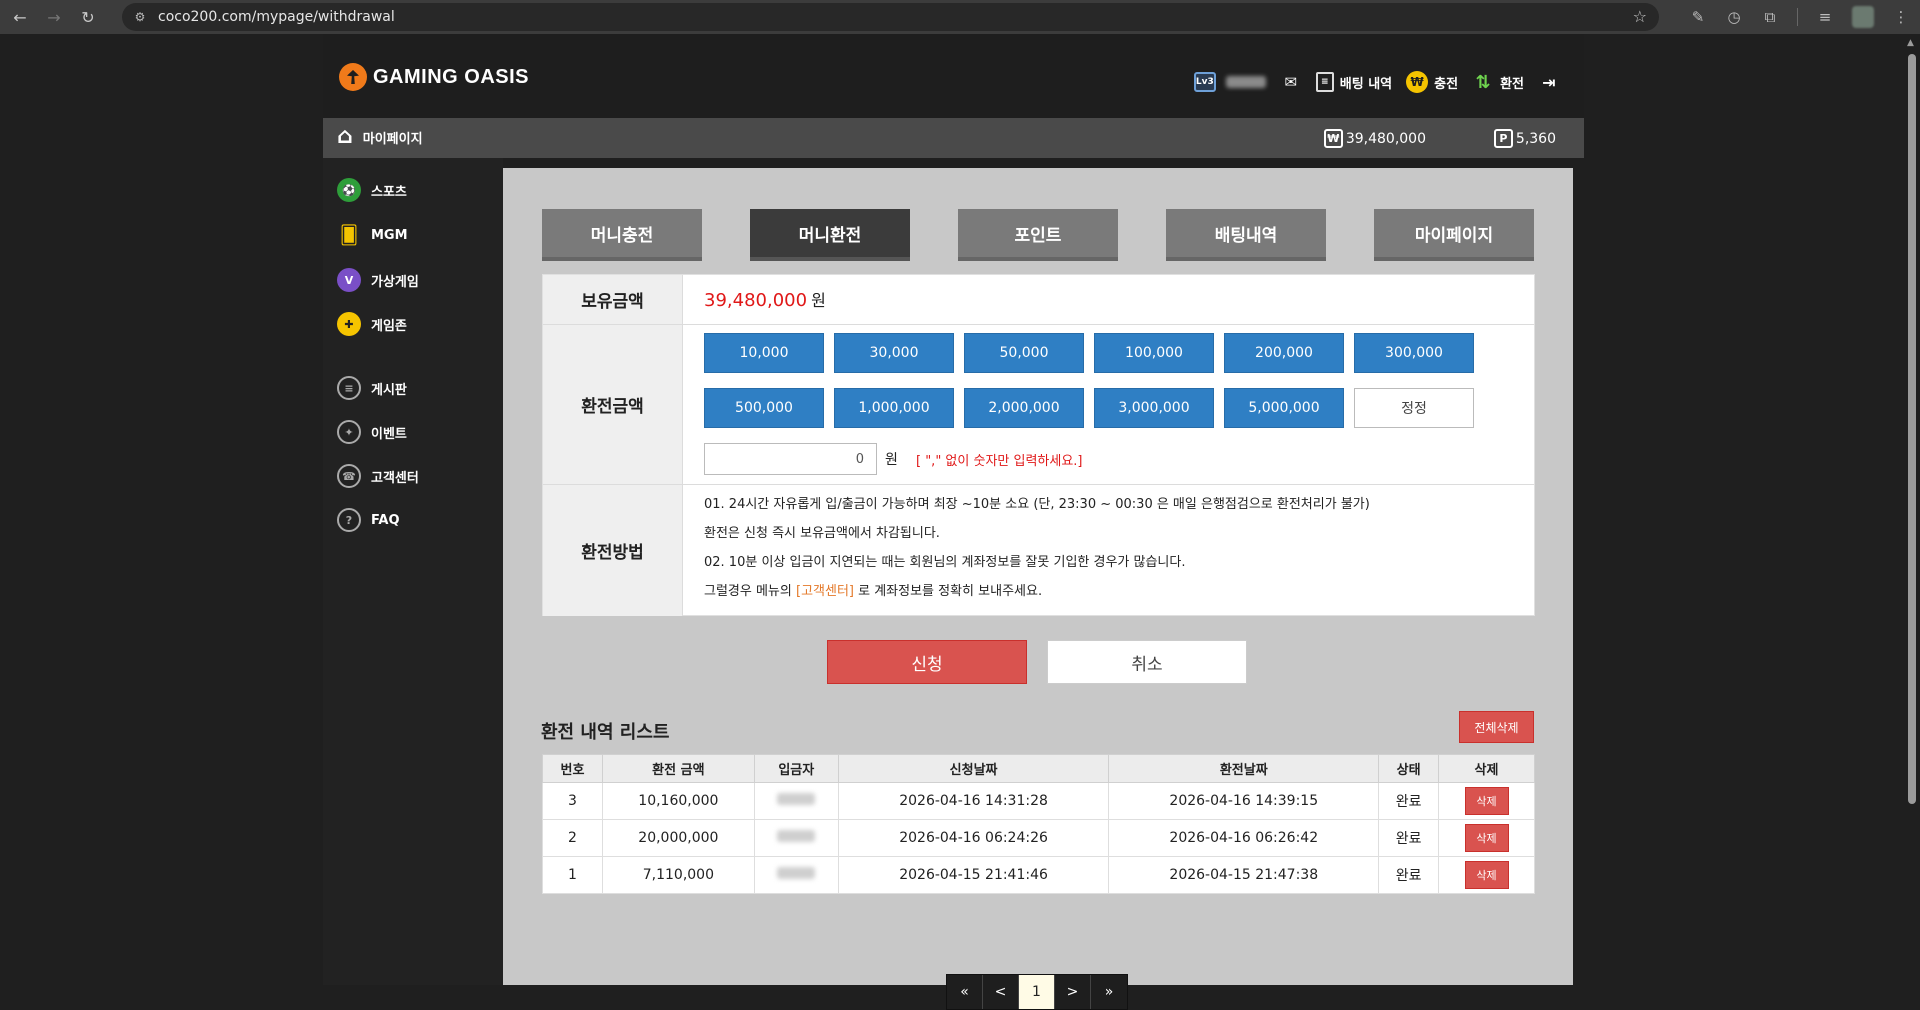  Describe the element at coordinates (276, 17) in the screenshot. I see `url-text: coco200.com/mypage/withdrawal` at that location.